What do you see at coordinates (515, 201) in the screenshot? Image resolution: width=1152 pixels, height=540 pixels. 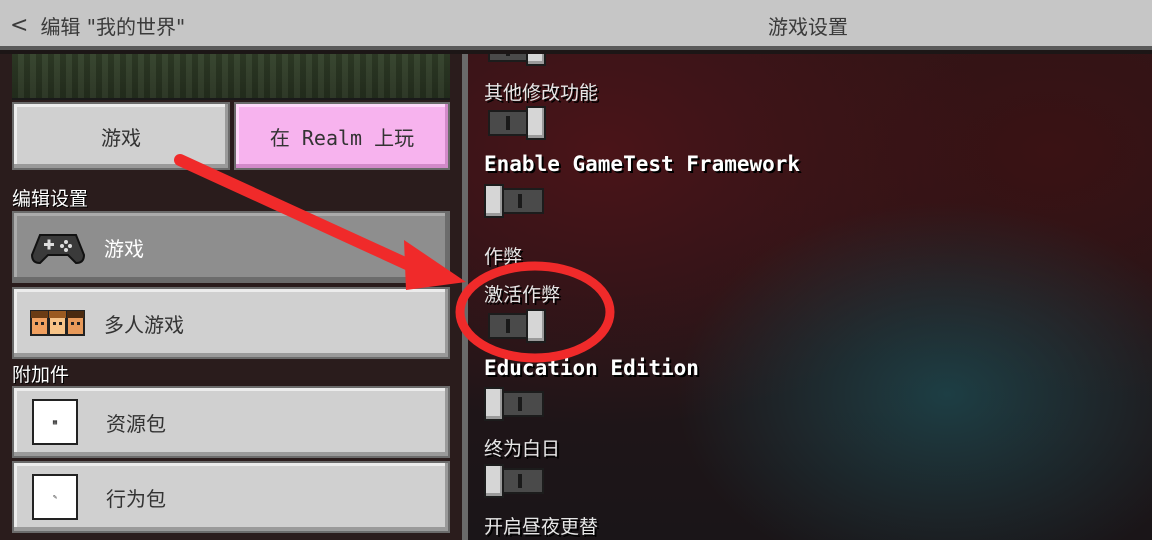 I see `toggle-gametest` at bounding box center [515, 201].